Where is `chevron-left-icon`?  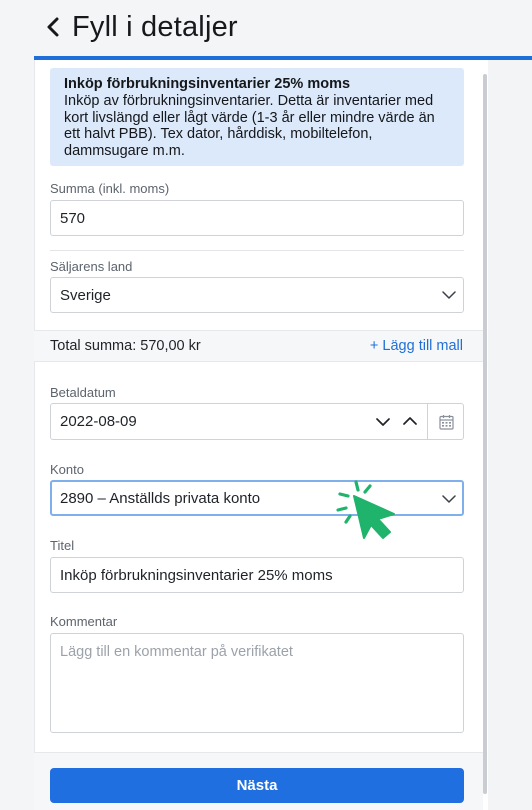 chevron-left-icon is located at coordinates (53, 27).